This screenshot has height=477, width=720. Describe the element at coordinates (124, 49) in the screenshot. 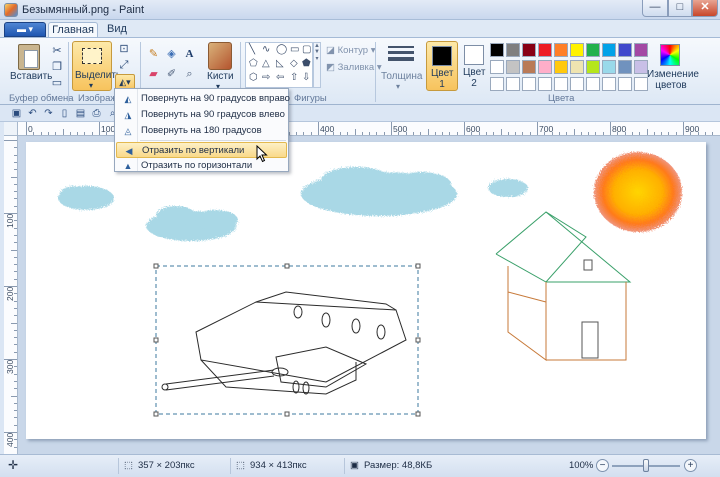

I see `crop-icon: ⊡` at that location.